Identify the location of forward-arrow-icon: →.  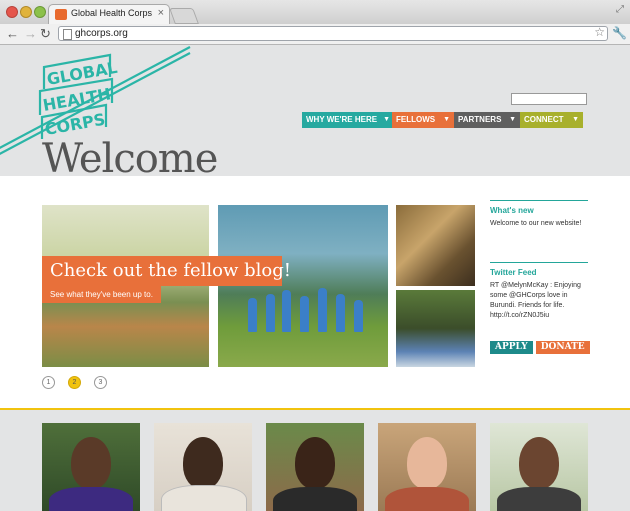
(30, 33).